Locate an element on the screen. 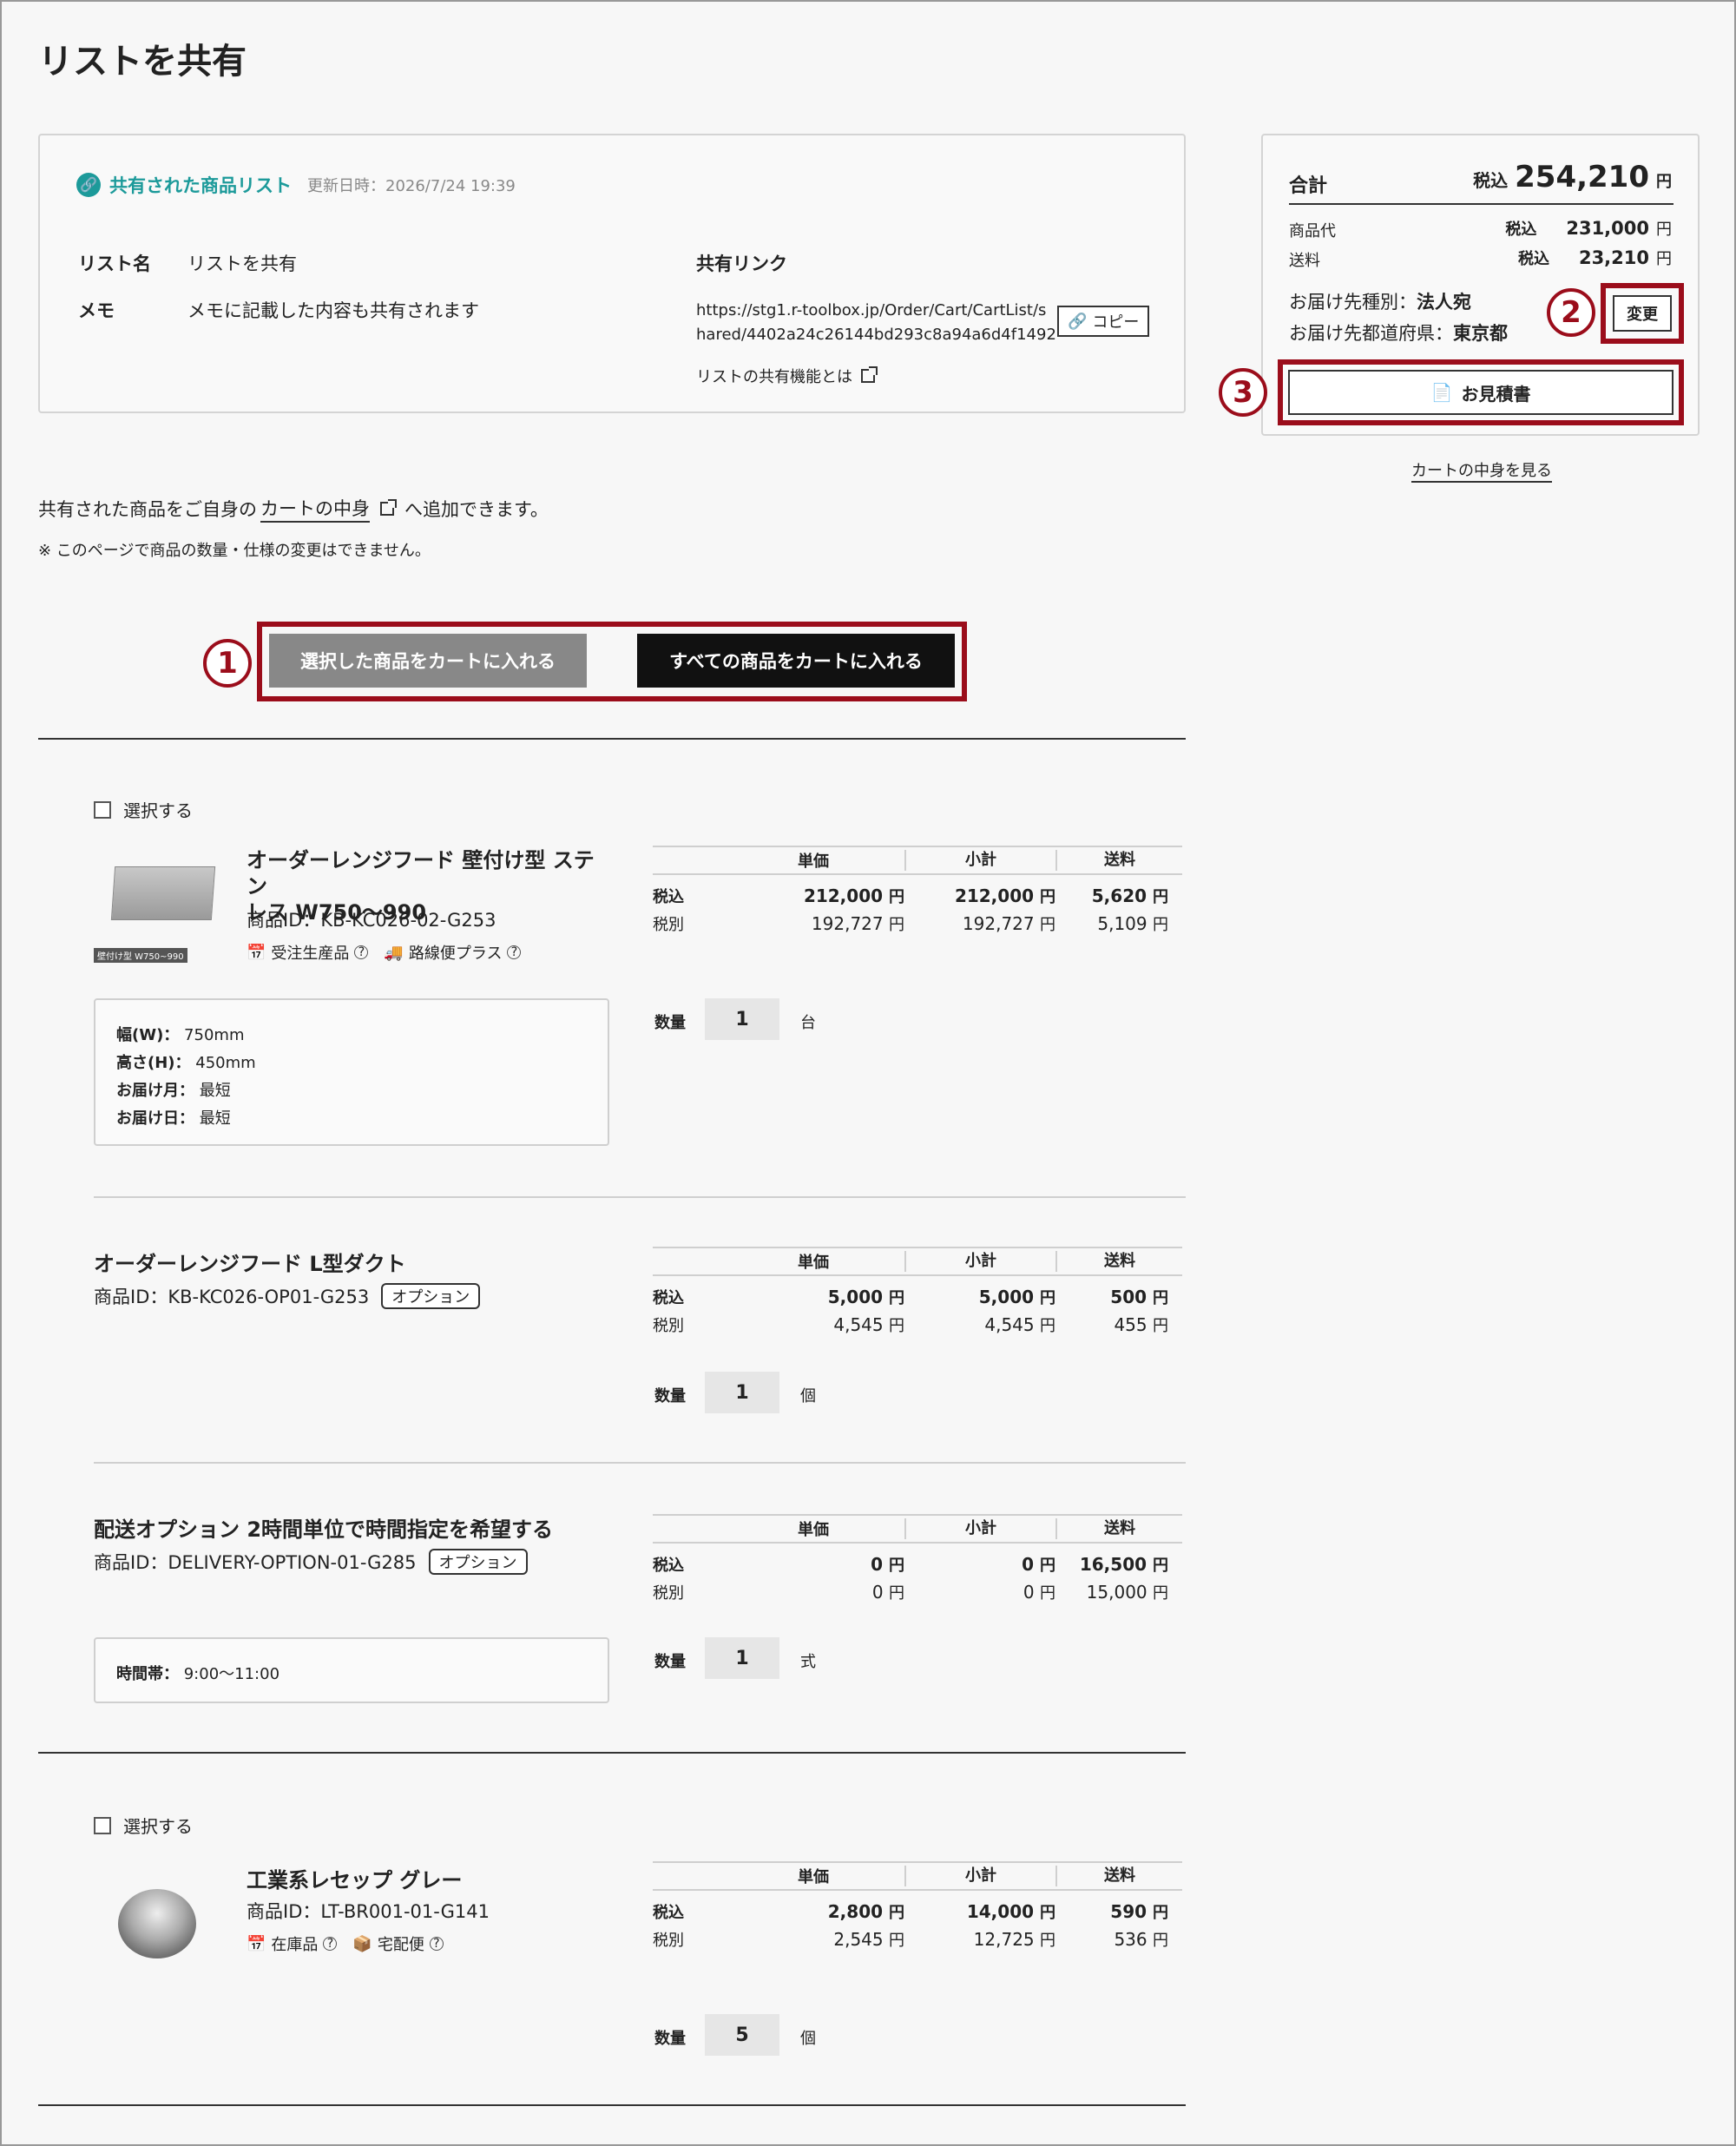  dest-type-label: お届け先種別： is located at coordinates (1353, 302).